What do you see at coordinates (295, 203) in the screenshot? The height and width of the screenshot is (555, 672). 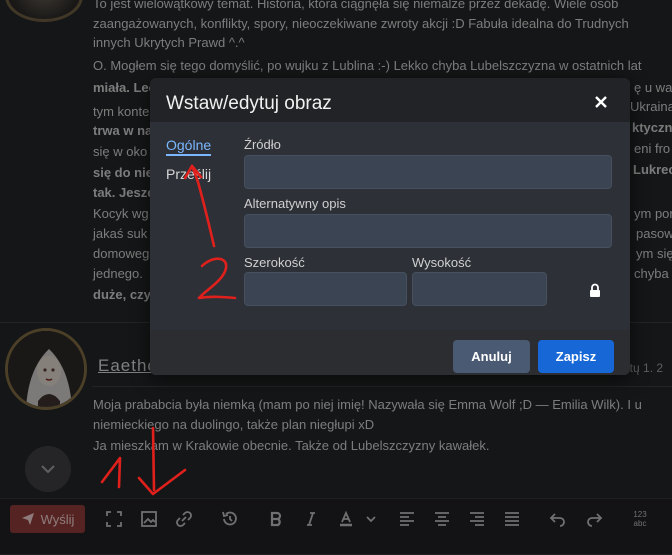 I see `alt-text-label: Alternatywny opis` at bounding box center [295, 203].